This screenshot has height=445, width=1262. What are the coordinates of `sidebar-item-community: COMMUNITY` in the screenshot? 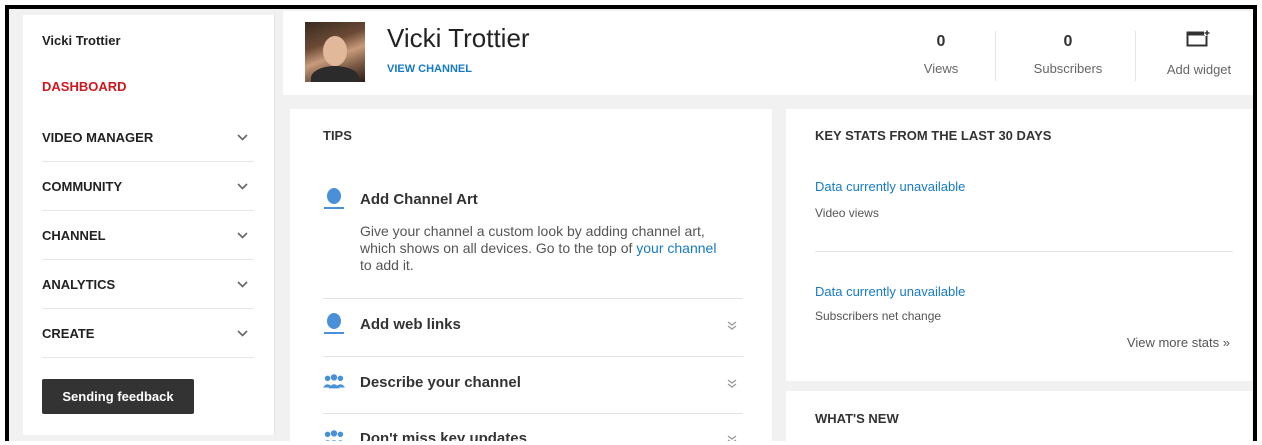 It's located at (148, 186).